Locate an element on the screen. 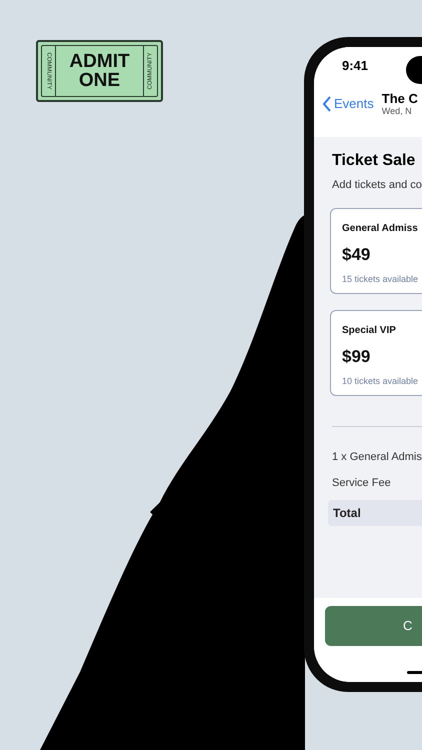 This screenshot has width=422, height=750. ticket-availability: 15 tickets available is located at coordinates (381, 279).